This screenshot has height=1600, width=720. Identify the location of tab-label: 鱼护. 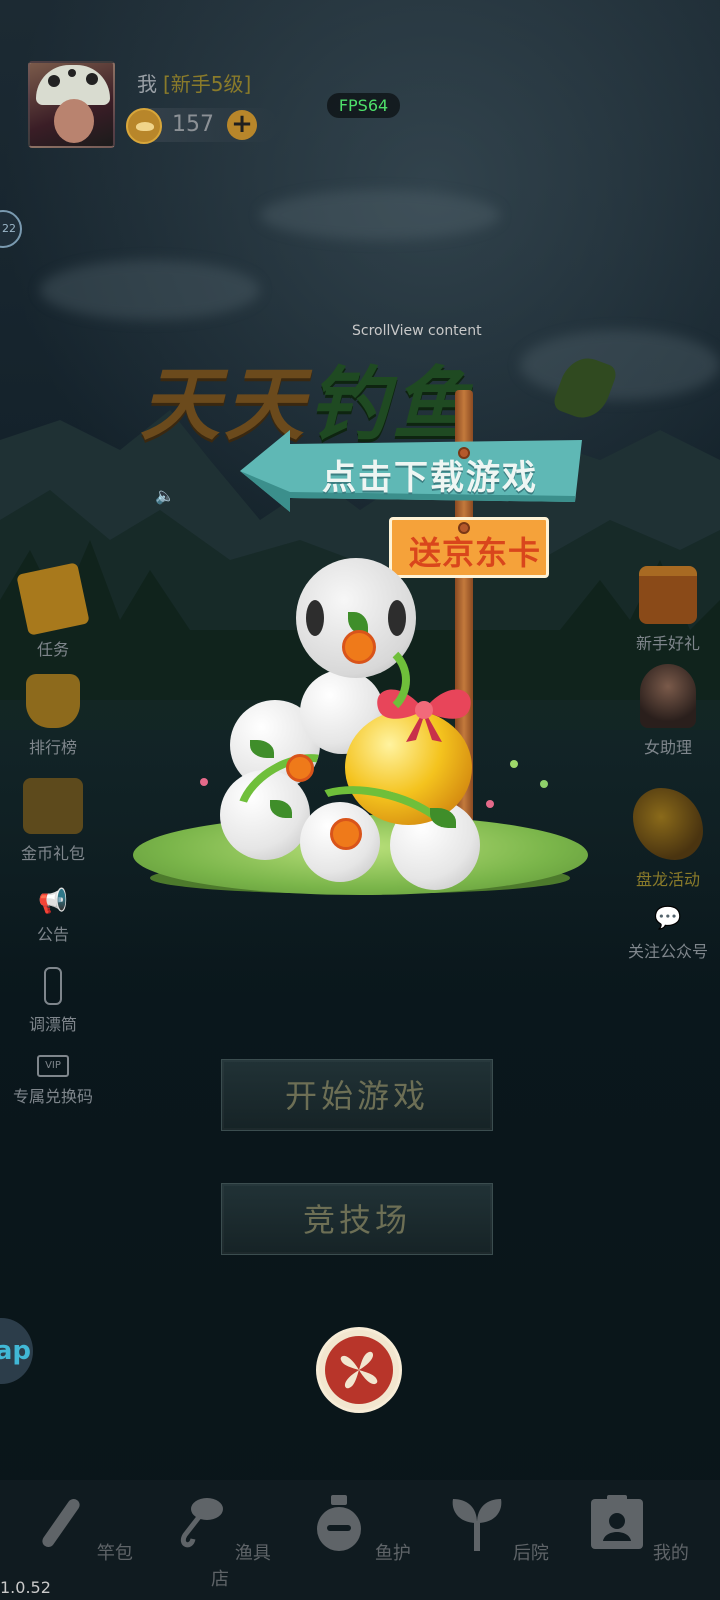
(392, 1553).